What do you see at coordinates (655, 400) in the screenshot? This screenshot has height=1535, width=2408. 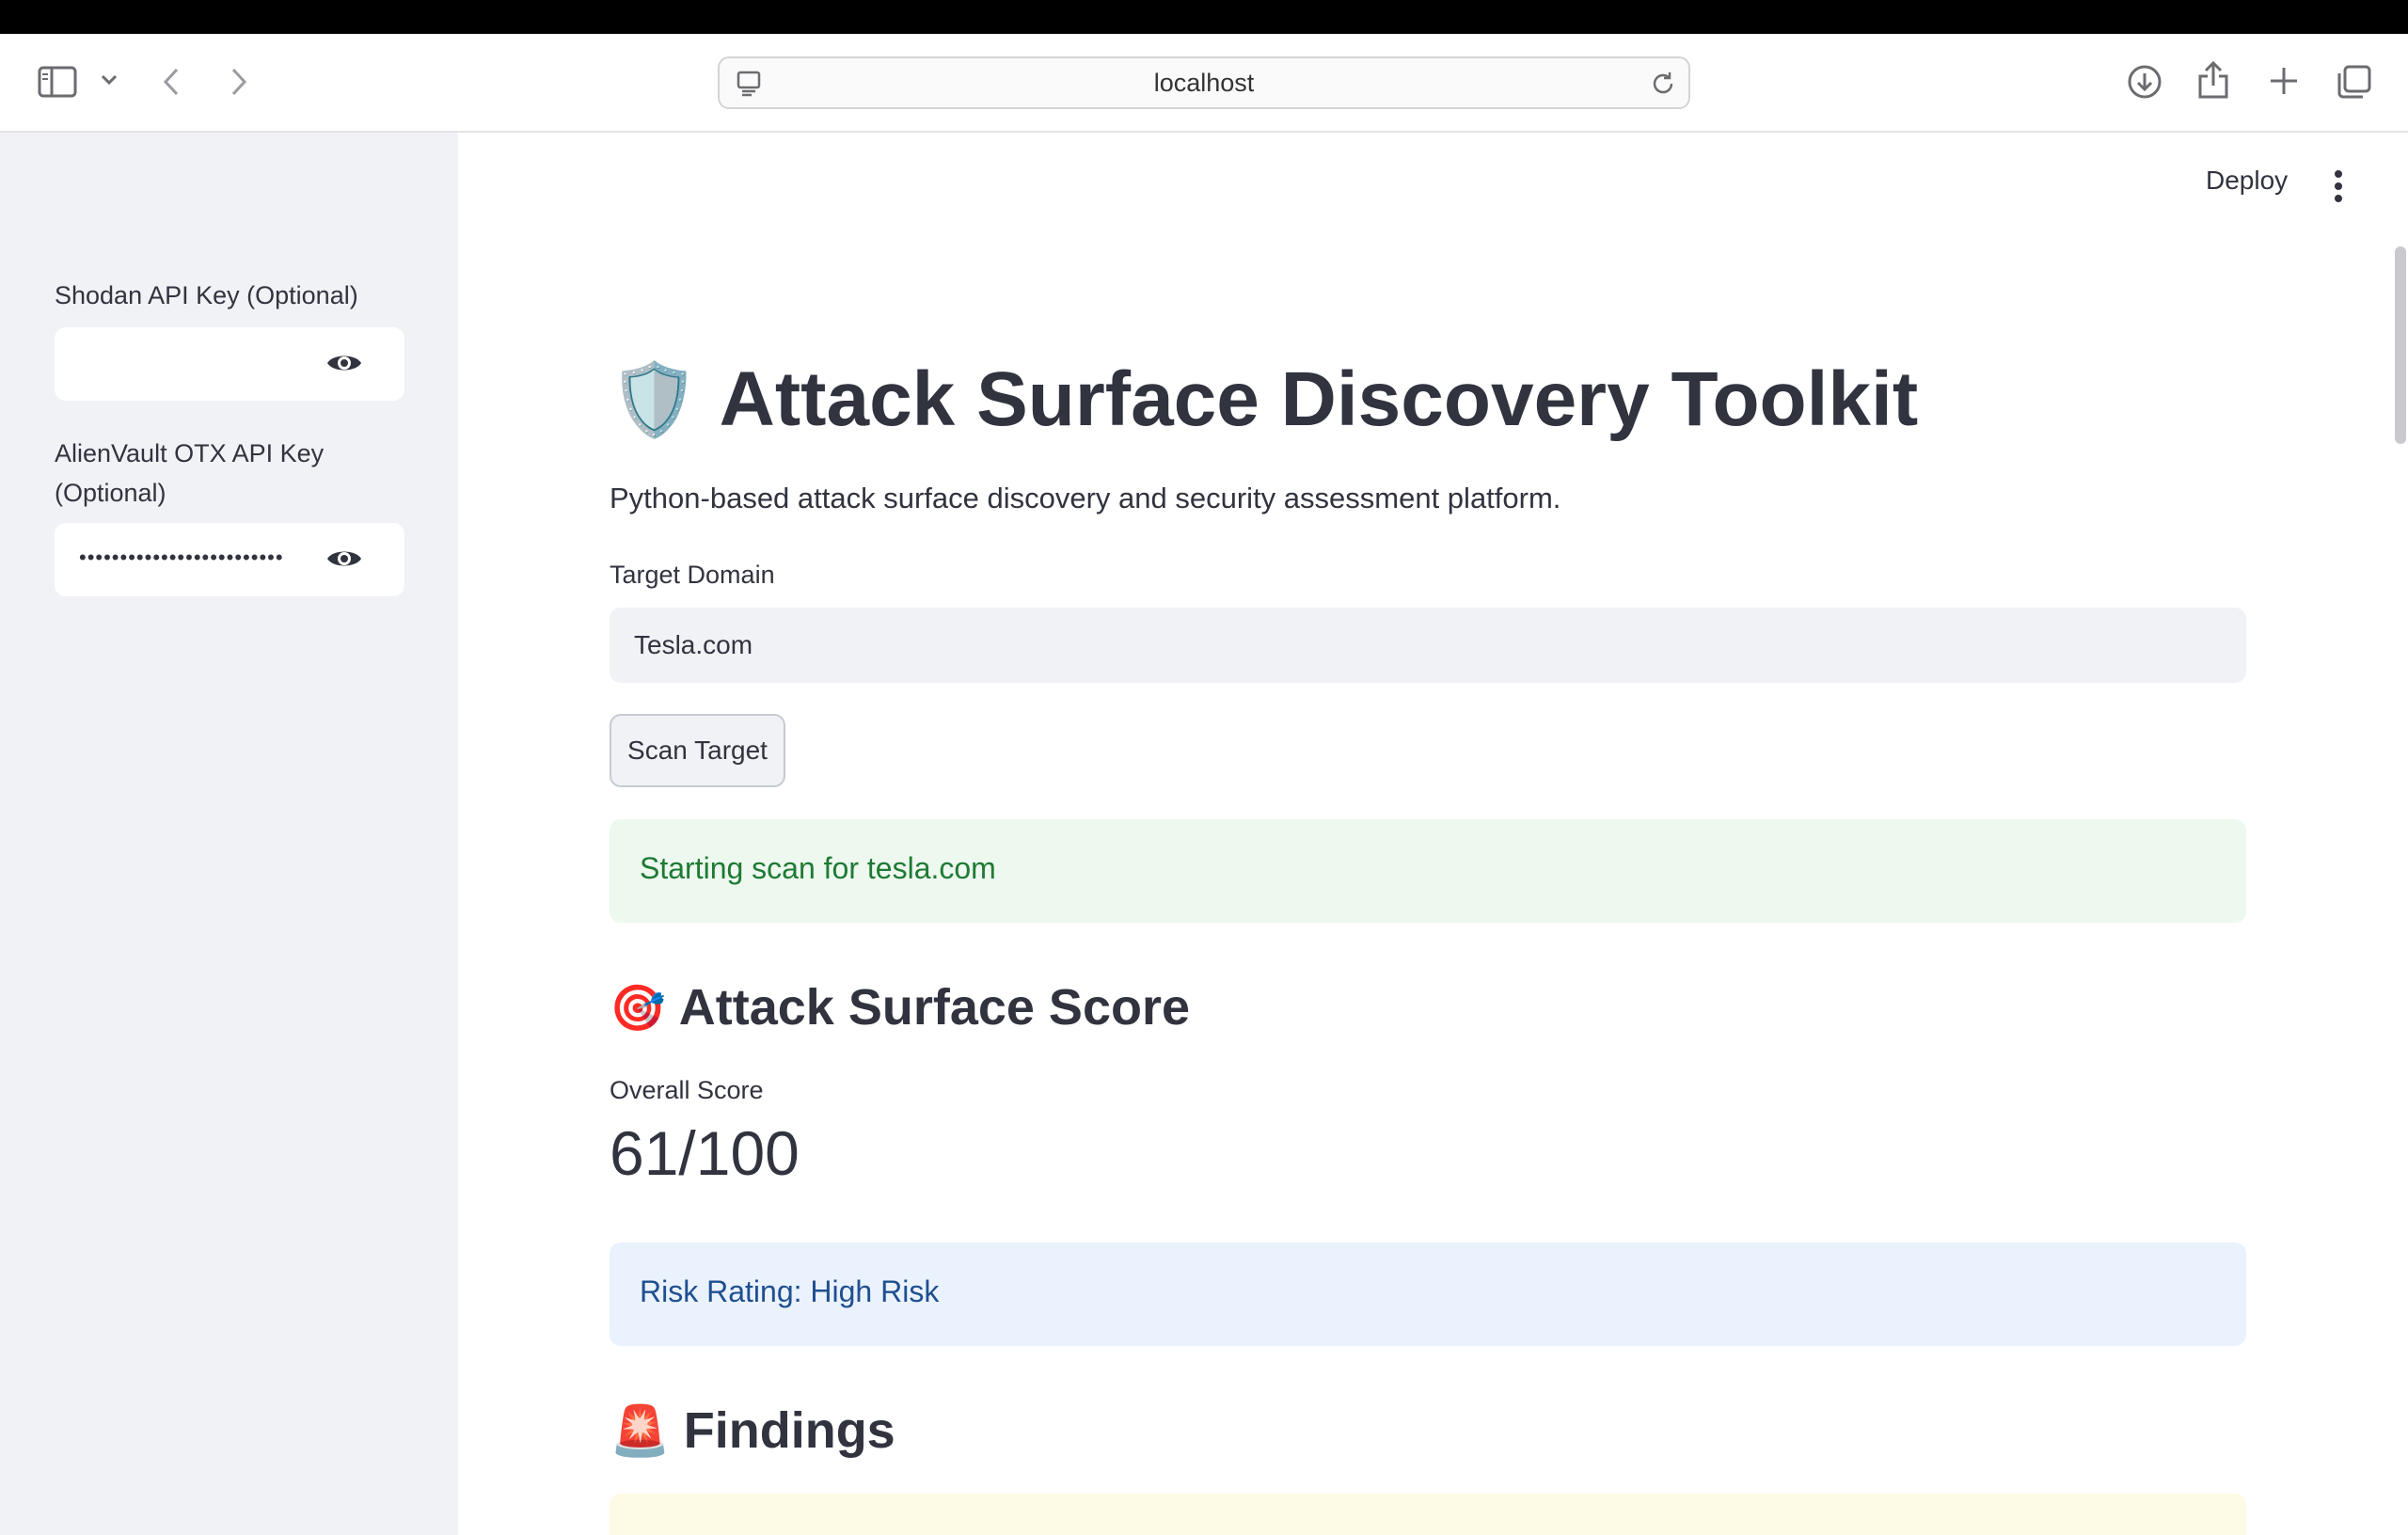 I see `shield-icon: 🛡️` at bounding box center [655, 400].